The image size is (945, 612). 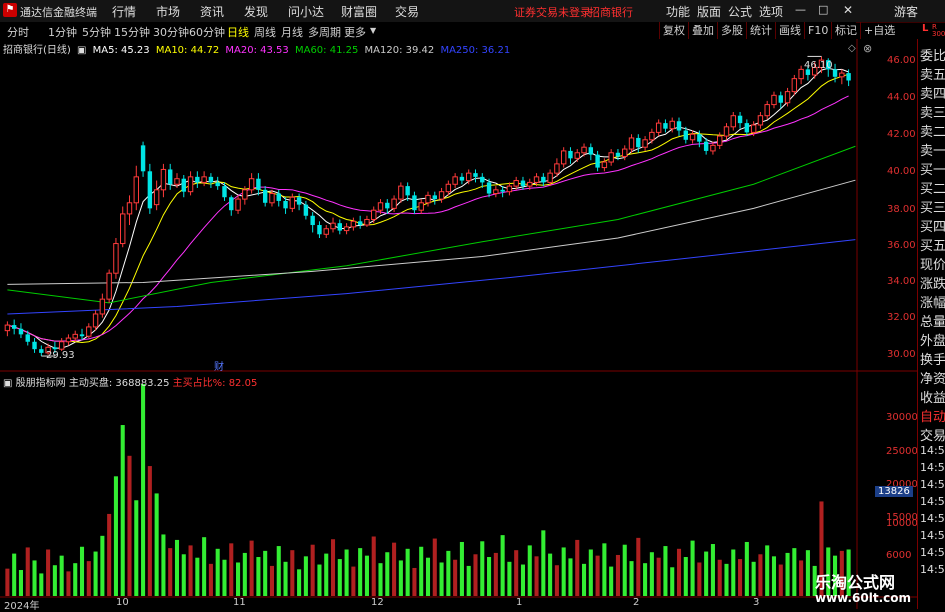 I want to click on overlay-button: 叠加, so click(x=702, y=30).